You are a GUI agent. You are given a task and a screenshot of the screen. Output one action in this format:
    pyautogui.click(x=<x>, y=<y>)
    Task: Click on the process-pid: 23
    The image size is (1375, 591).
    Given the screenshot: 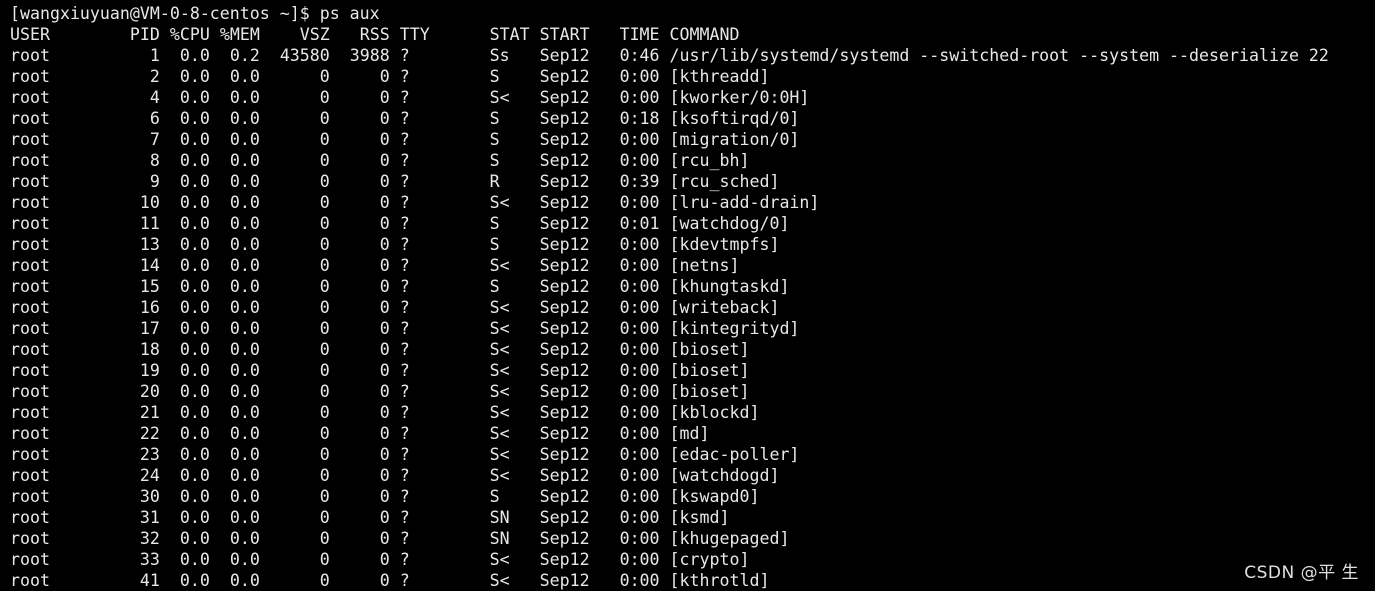 What is the action you would take?
    pyautogui.click(x=129, y=454)
    